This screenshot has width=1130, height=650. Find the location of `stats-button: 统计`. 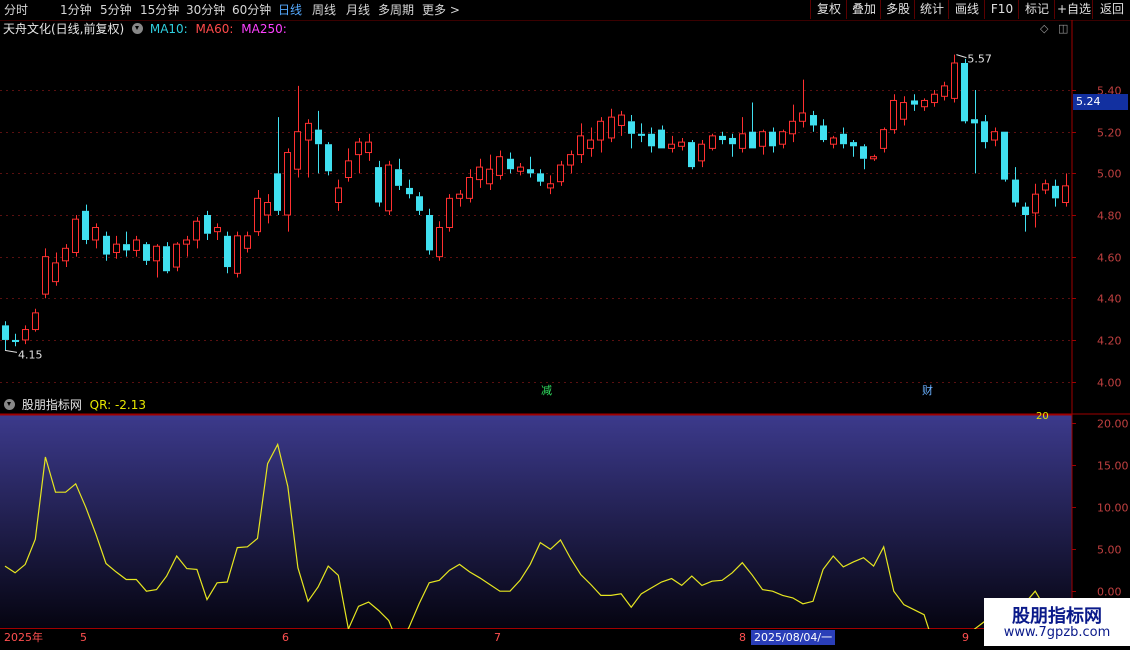

stats-button: 统计 is located at coordinates (931, 9).